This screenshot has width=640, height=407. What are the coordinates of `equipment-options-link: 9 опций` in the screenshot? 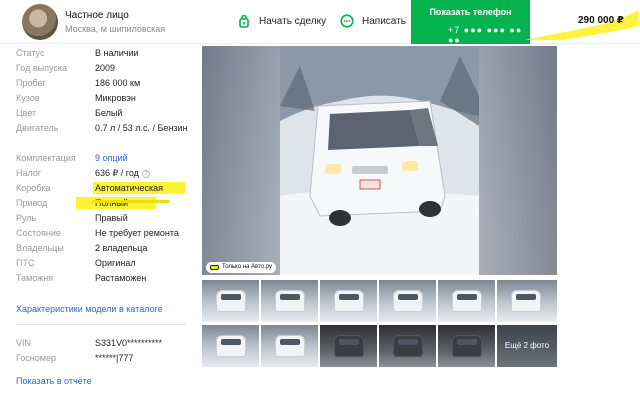 It's located at (142, 158).